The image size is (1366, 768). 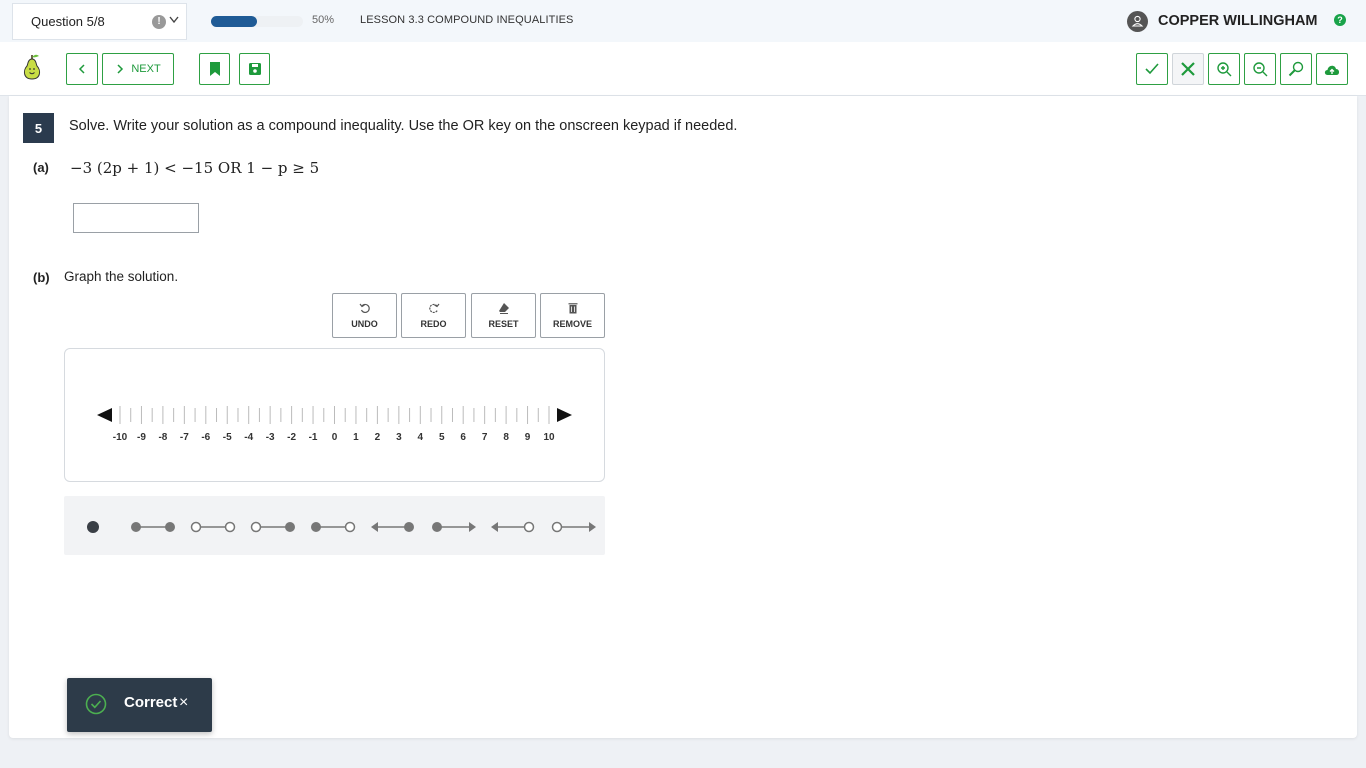 What do you see at coordinates (213, 527) in the screenshot?
I see `open-open-segment-tool` at bounding box center [213, 527].